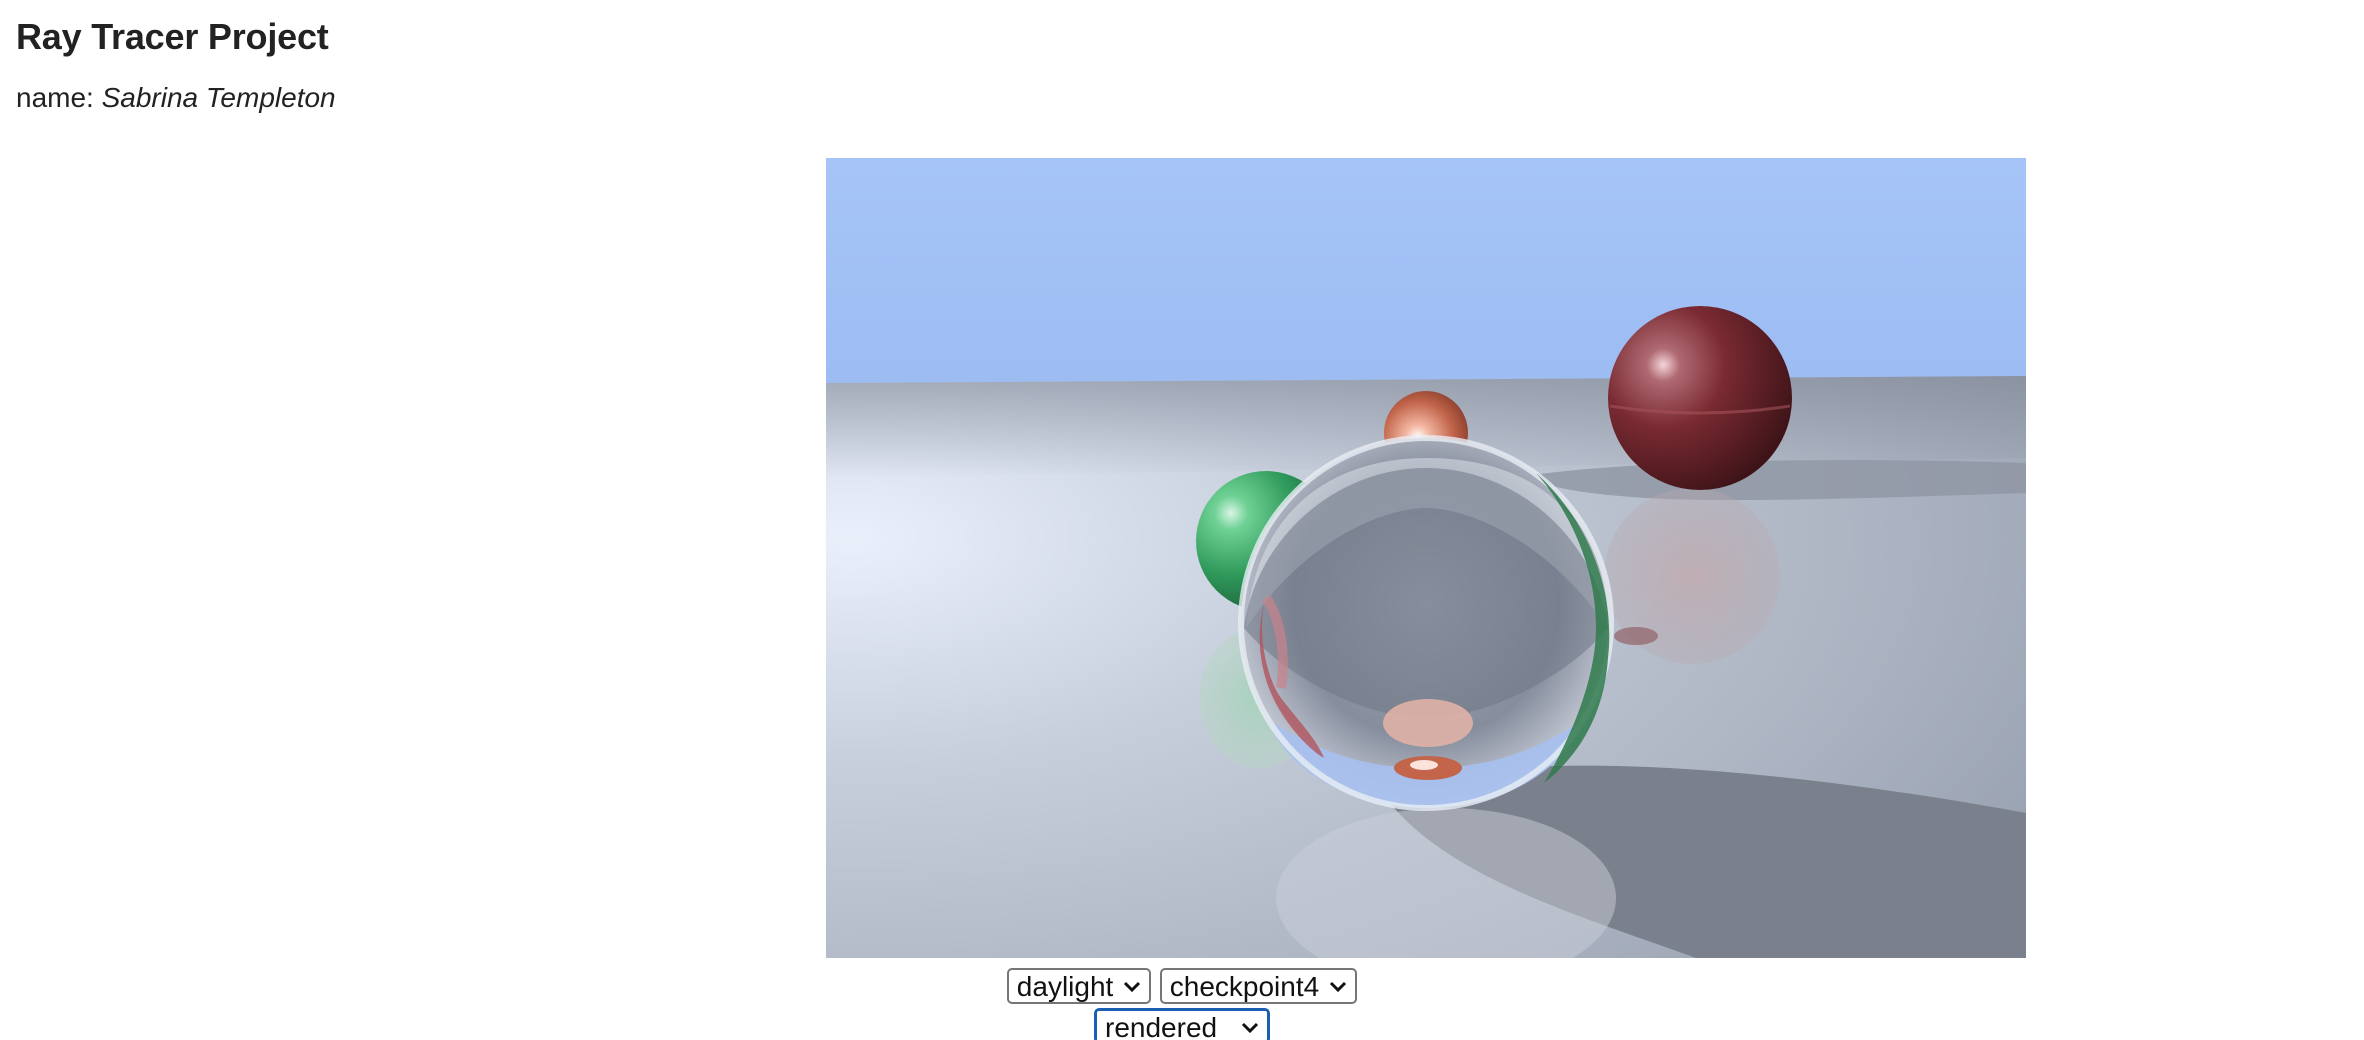 The width and height of the screenshot is (2364, 1040). I want to click on lighting-select-value: daylight, so click(1065, 986).